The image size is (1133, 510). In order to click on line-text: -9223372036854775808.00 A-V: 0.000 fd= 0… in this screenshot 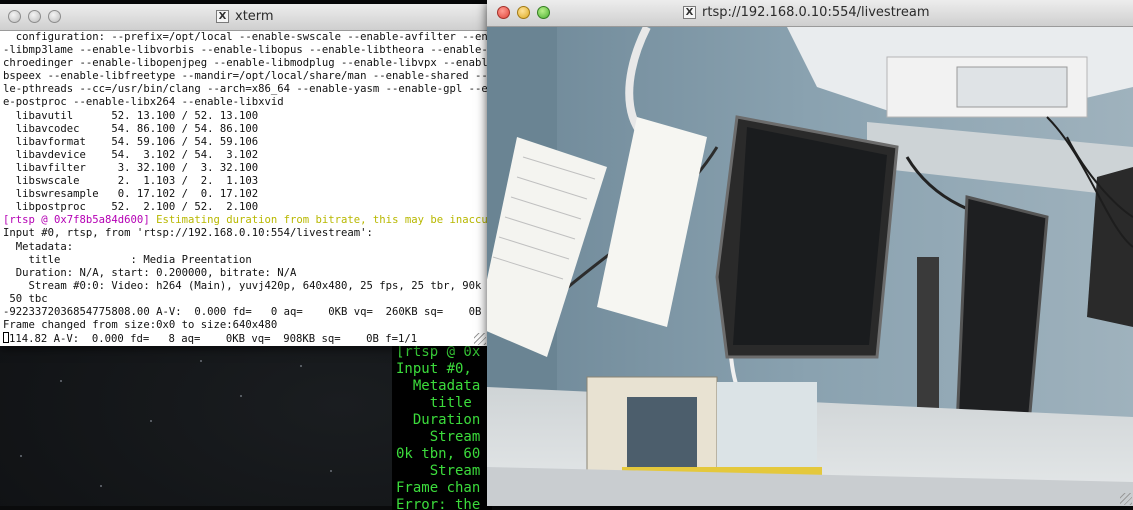, I will do `click(245, 311)`.